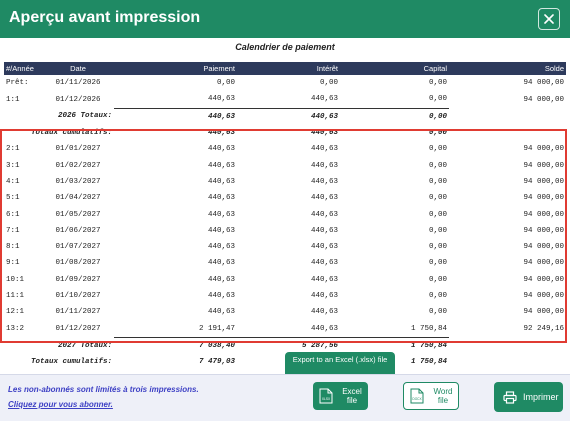 This screenshot has height=421, width=570. What do you see at coordinates (285, 149) in the screenshot?
I see `table-row: 2:1 01/01/2027 440,63 440,63 0,00 94 000,00` at bounding box center [285, 149].